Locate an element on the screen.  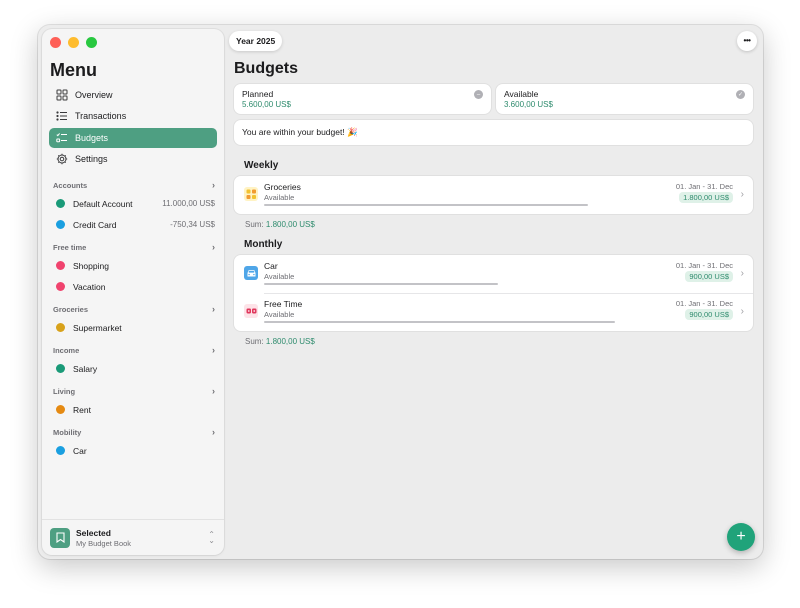
nav-item-label: Transactions is located at coordinates (101, 116).